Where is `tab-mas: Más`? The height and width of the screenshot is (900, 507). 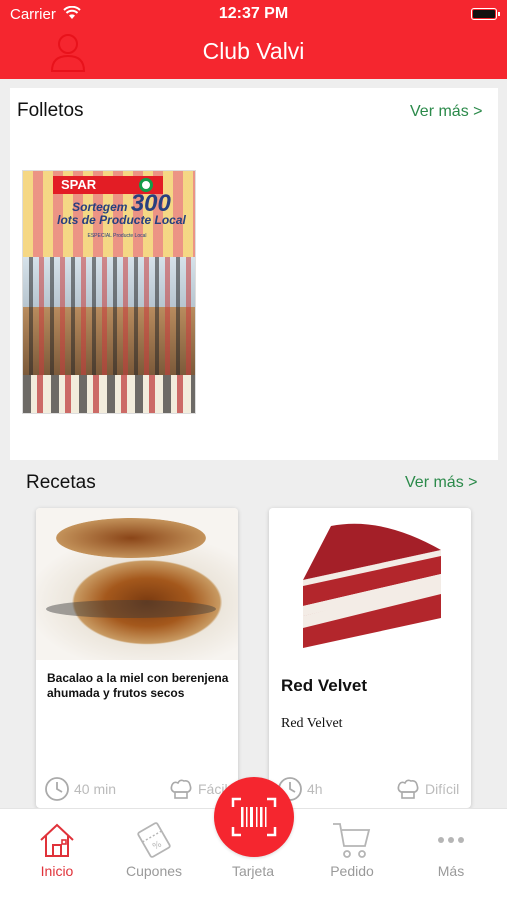 tab-mas: Más is located at coordinates (451, 848).